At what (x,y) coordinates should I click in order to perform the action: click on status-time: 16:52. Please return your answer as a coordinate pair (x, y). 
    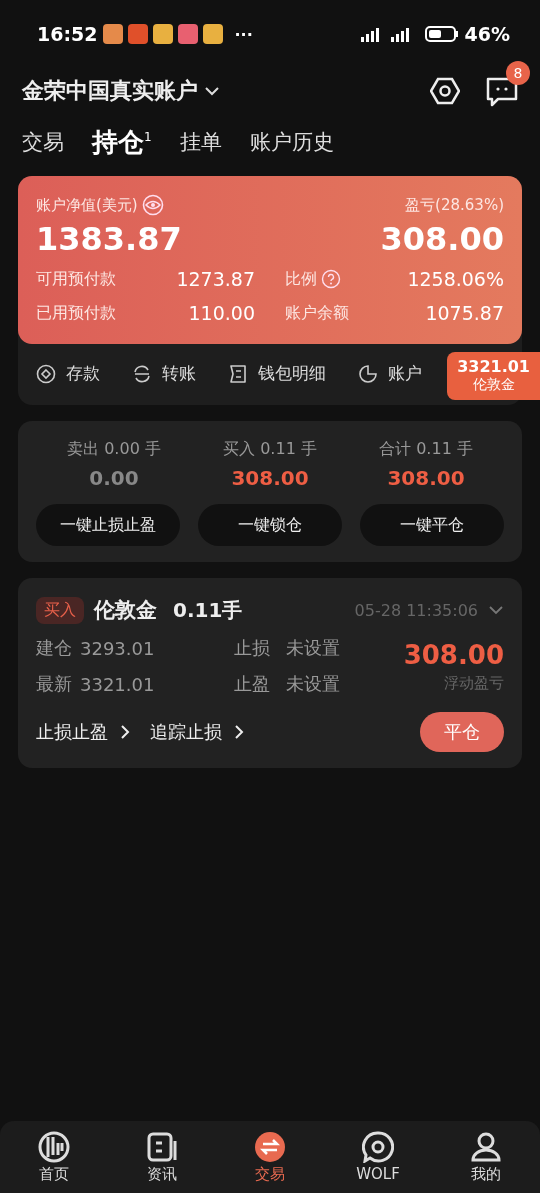
    Looking at the image, I should click on (67, 34).